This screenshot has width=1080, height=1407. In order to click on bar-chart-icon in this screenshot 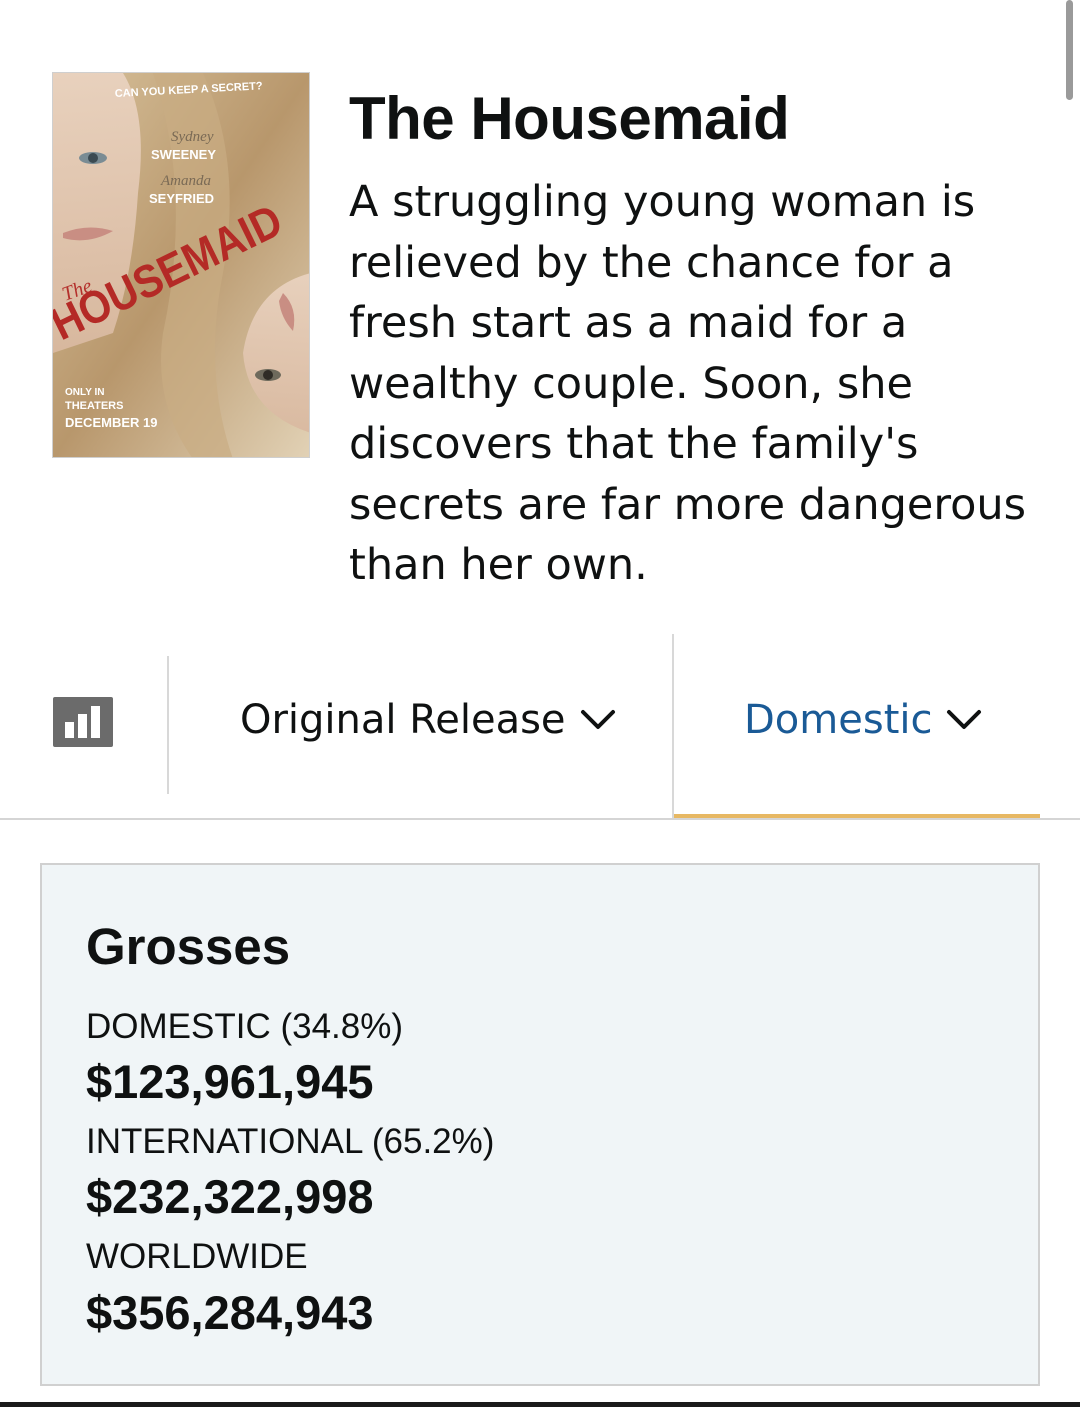, I will do `click(83, 722)`.